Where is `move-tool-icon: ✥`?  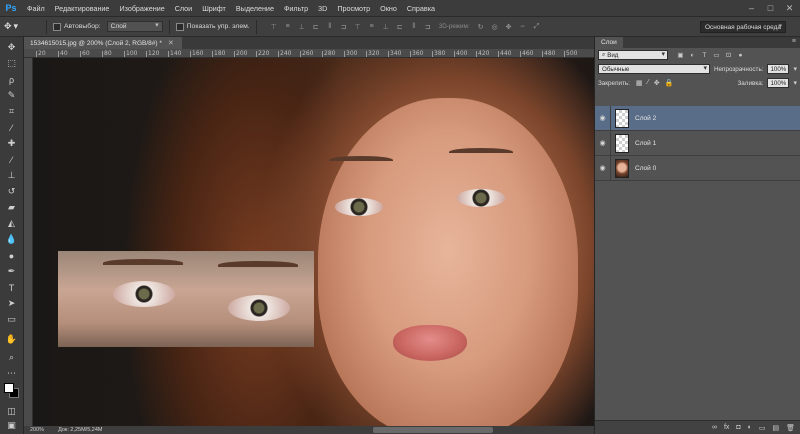
move-tool-icon: ✥ is located at coordinates (11, 47).